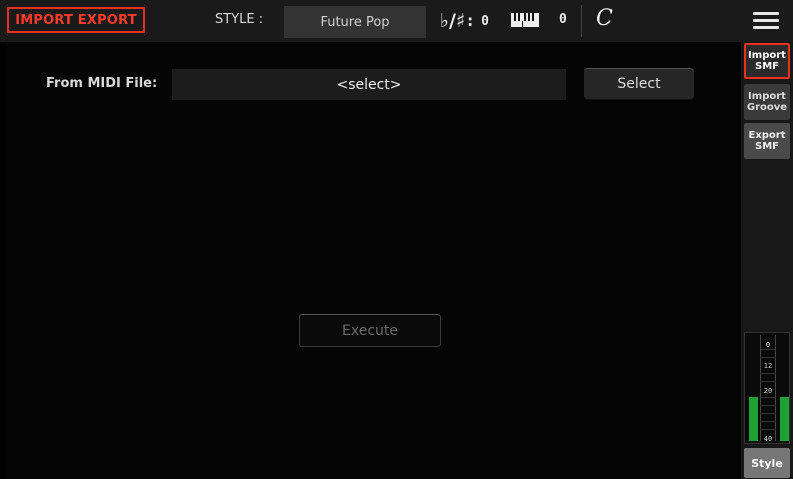 This screenshot has width=793, height=479. What do you see at coordinates (766, 22) in the screenshot?
I see `hamburger-menu-icon` at bounding box center [766, 22].